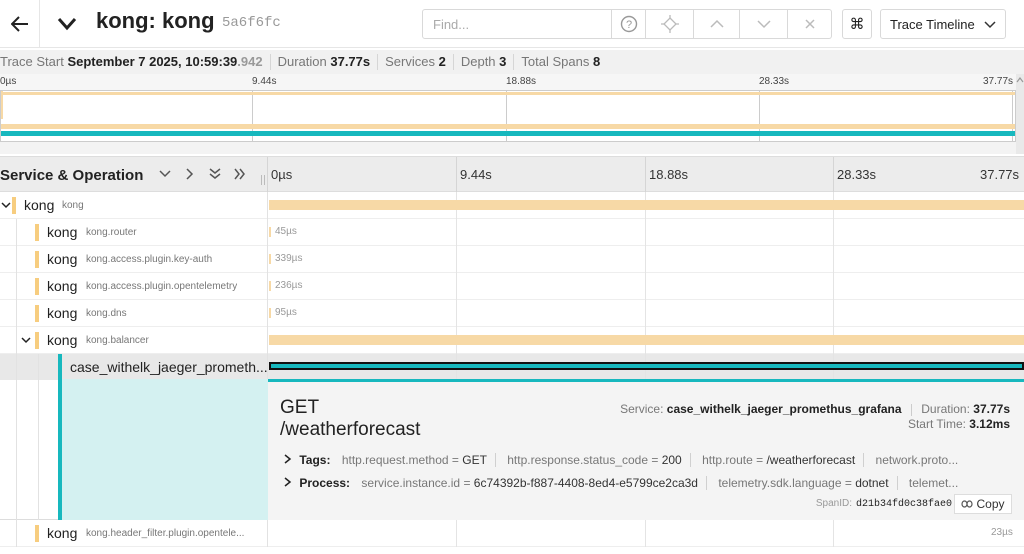  Describe the element at coordinates (134, 205) in the screenshot. I see `span-name-cell: kong kong` at that location.